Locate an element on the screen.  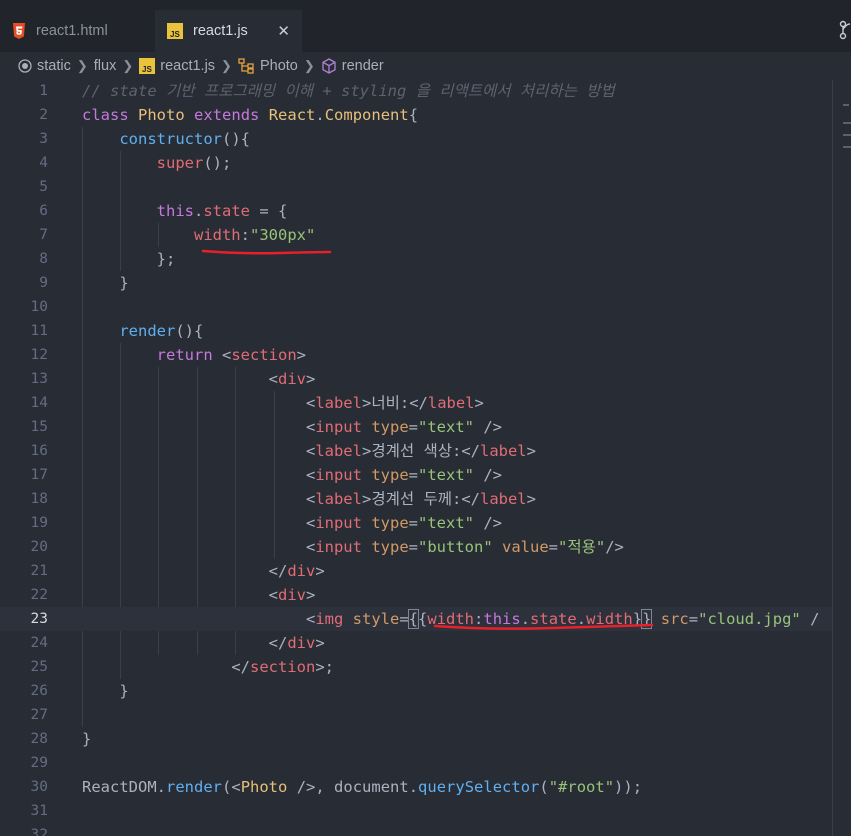
code-line: 10 is located at coordinates (416, 307).